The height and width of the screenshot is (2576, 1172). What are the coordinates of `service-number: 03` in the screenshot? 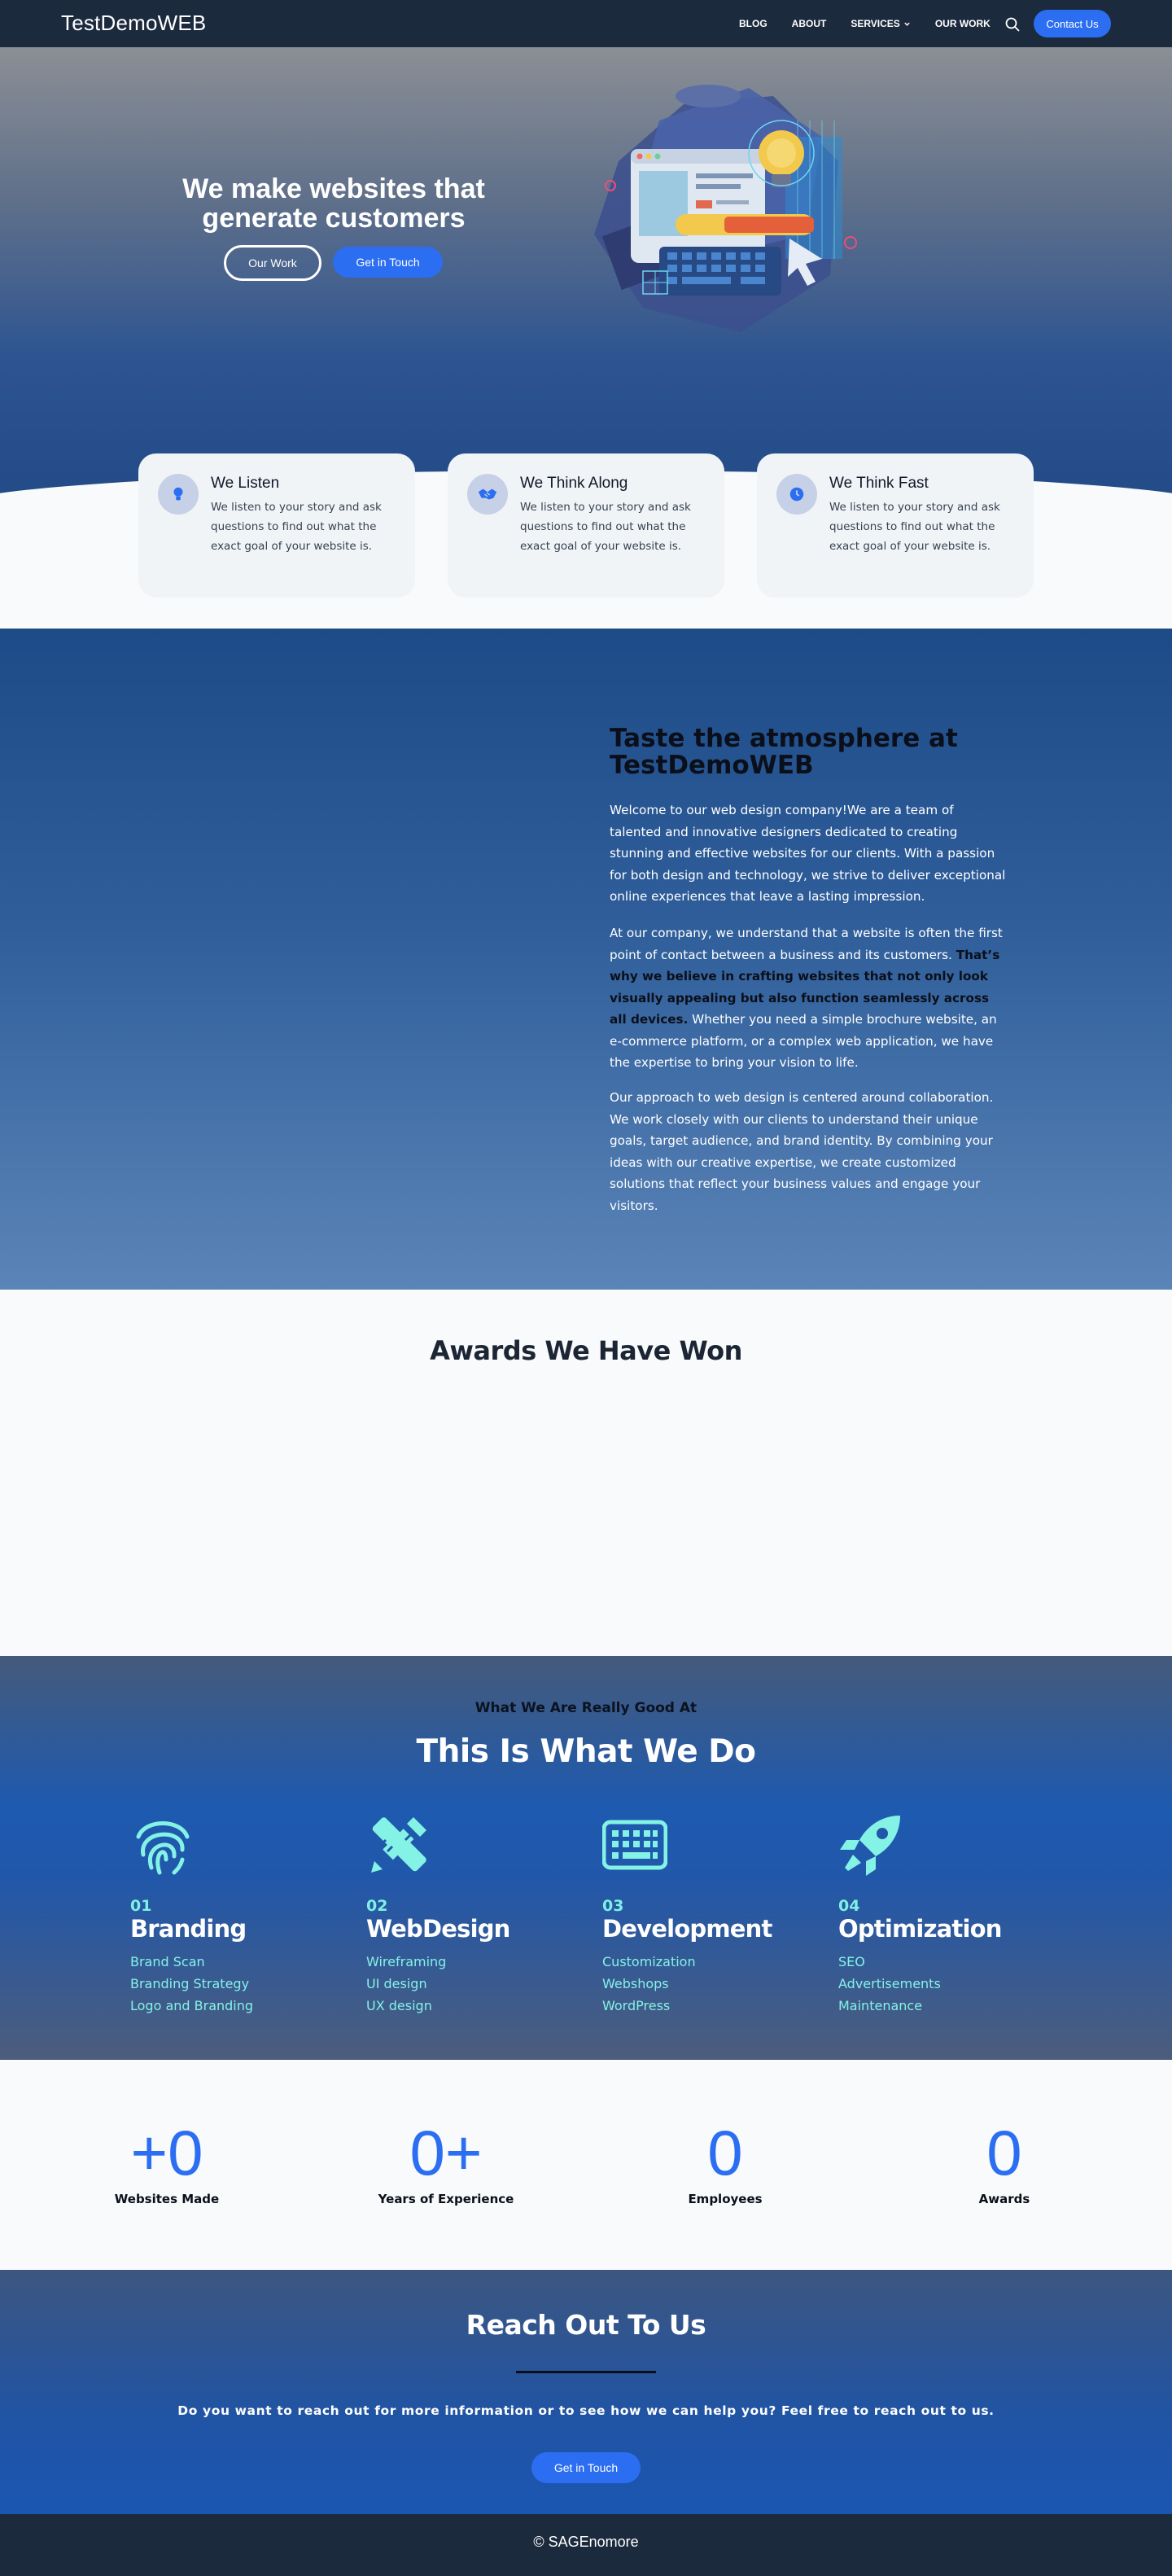 It's located at (613, 1906).